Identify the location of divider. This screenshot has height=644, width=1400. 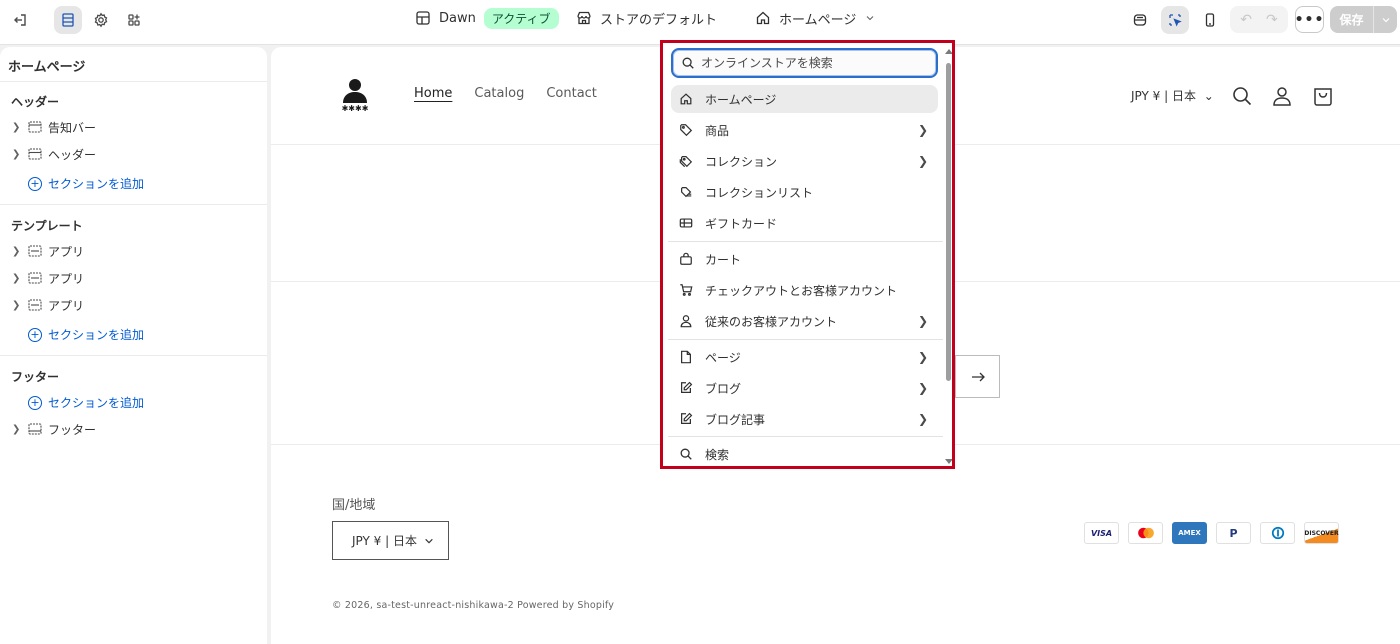
(805, 241).